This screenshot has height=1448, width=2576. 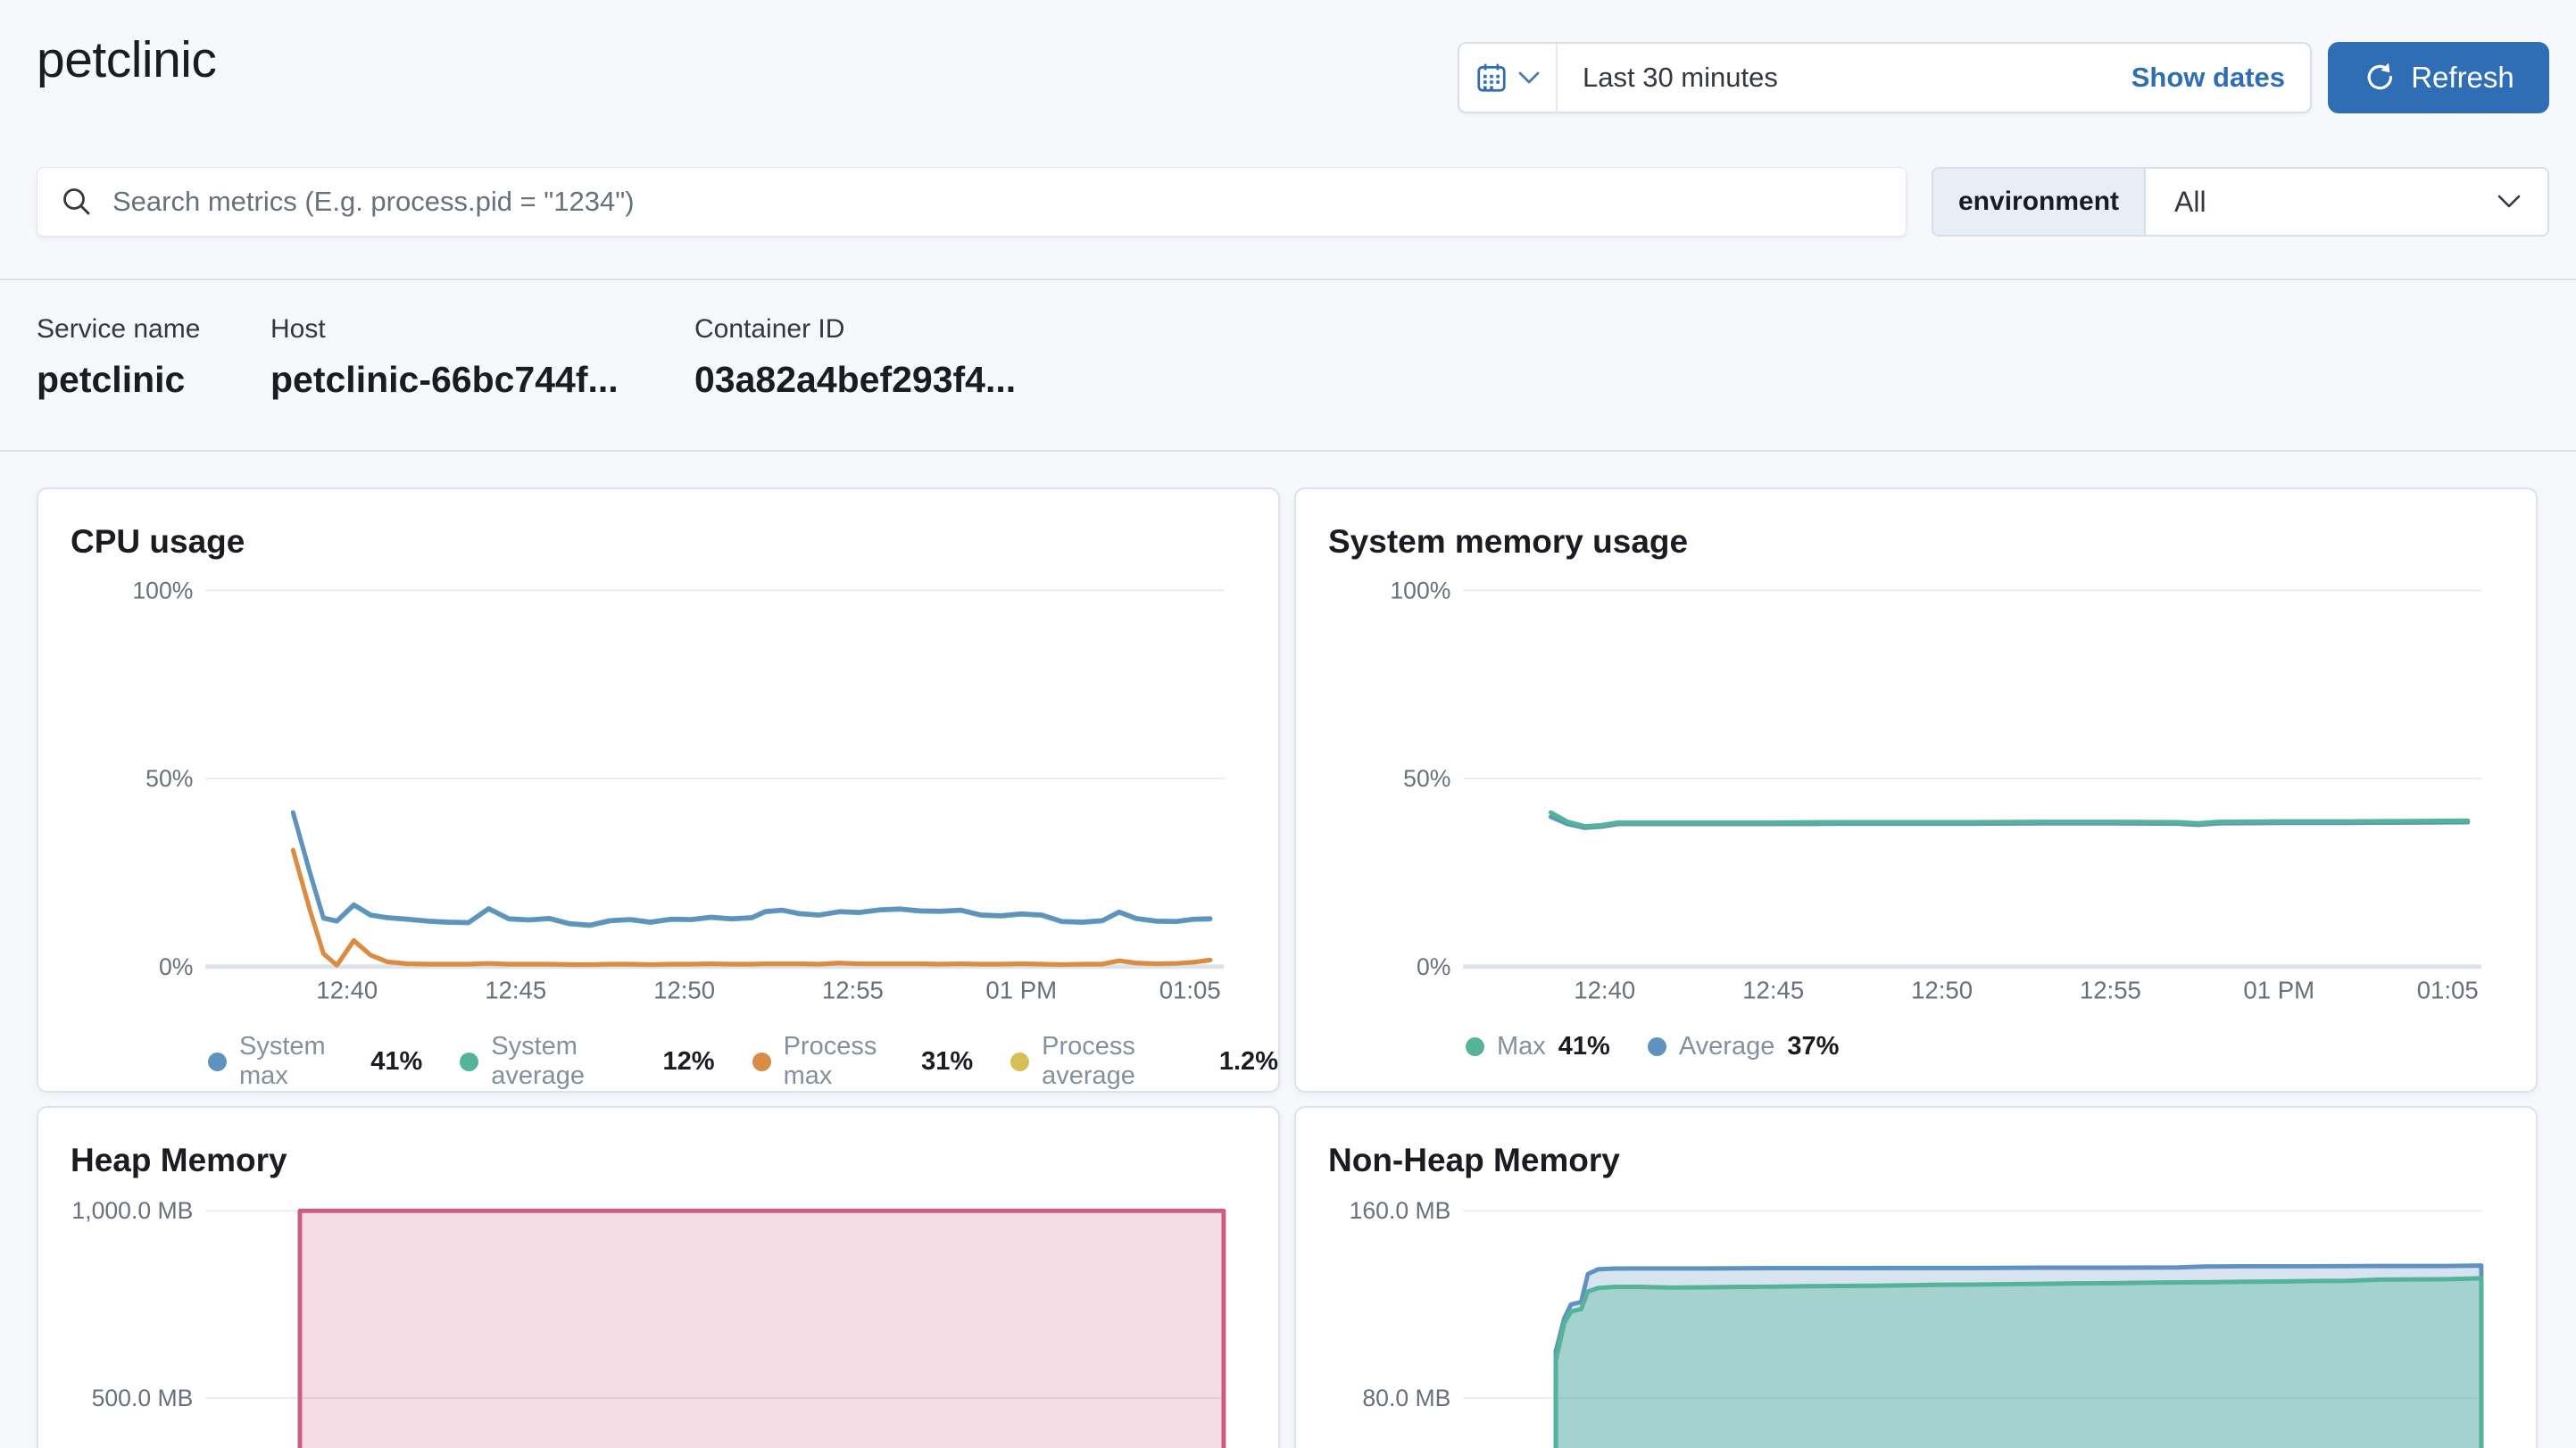 What do you see at coordinates (1144, 1061) in the screenshot?
I see `legend-item-process-average: Process average 1.2%` at bounding box center [1144, 1061].